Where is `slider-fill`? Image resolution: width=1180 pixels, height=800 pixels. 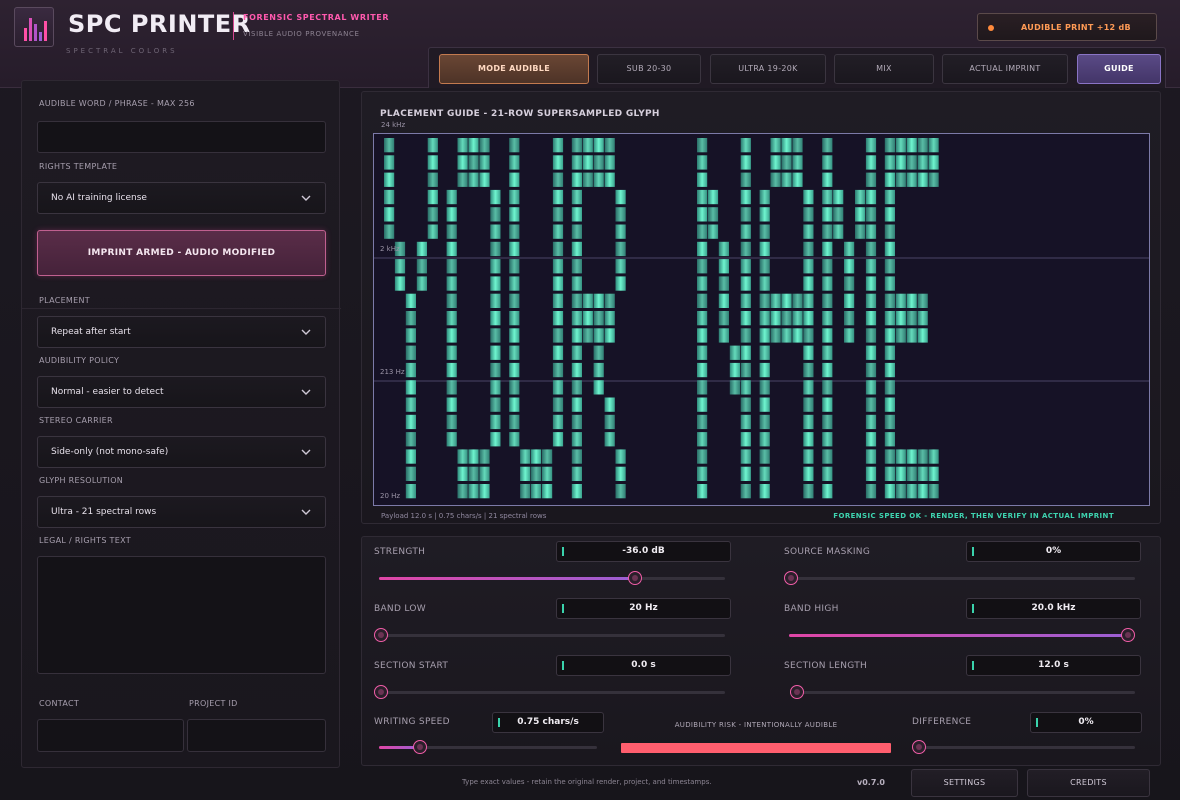
slider-fill is located at coordinates (958, 635).